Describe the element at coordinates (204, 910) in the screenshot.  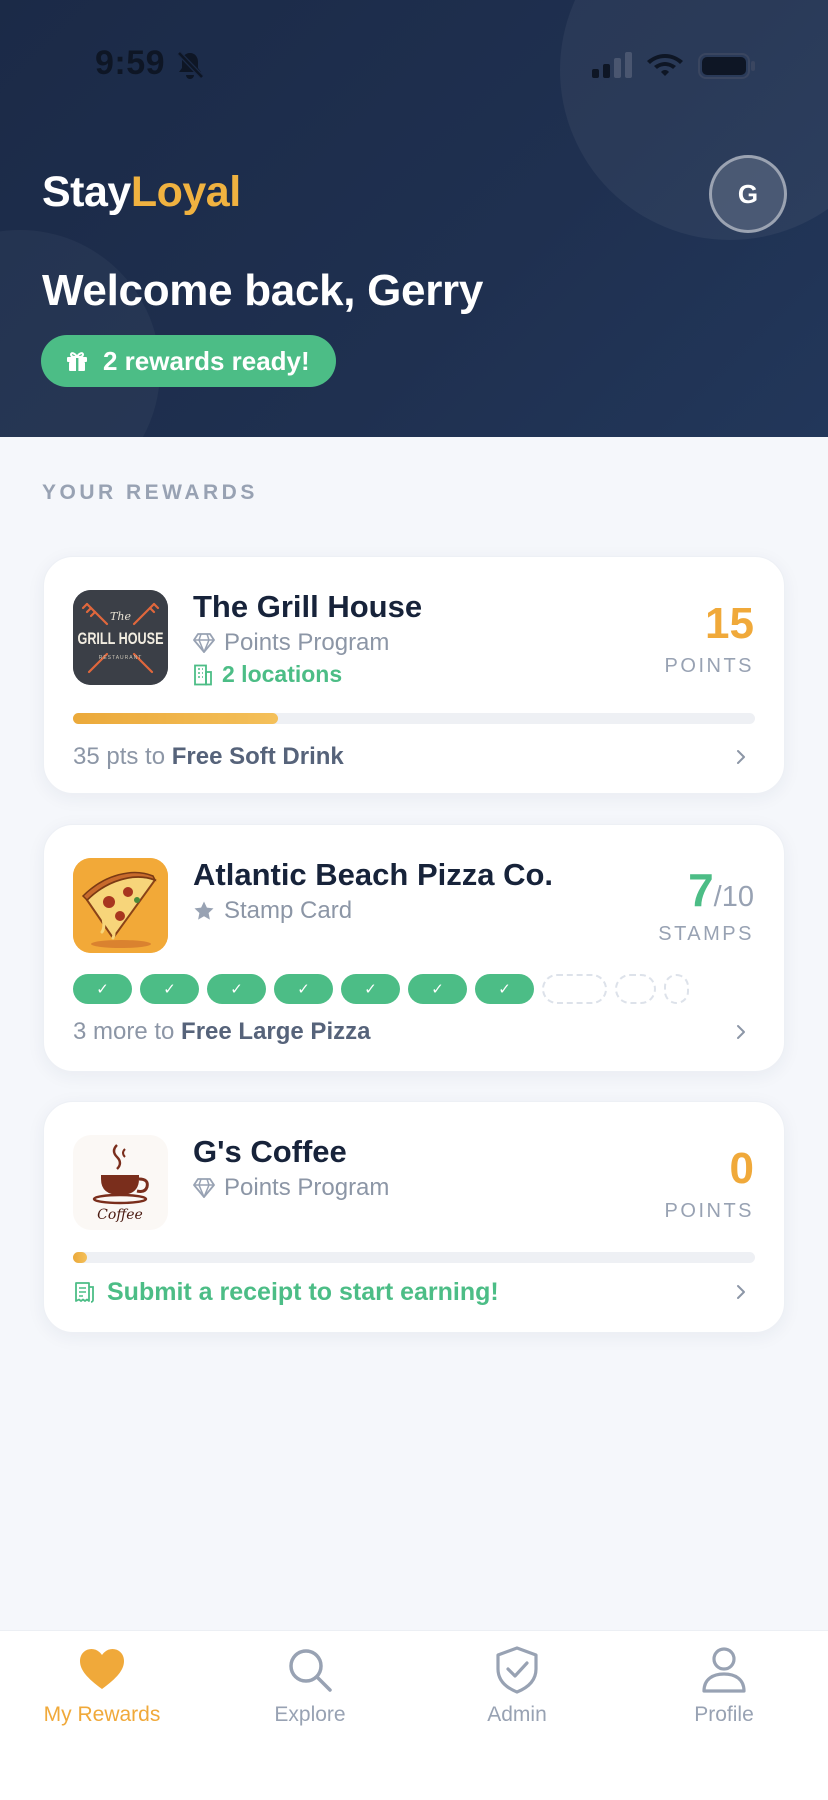
I see `star-icon` at that location.